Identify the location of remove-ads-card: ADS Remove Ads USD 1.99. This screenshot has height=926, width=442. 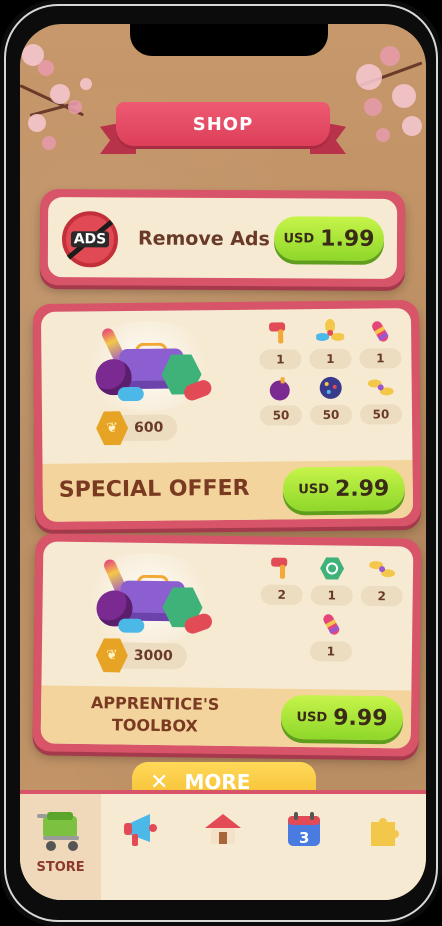
(222, 238).